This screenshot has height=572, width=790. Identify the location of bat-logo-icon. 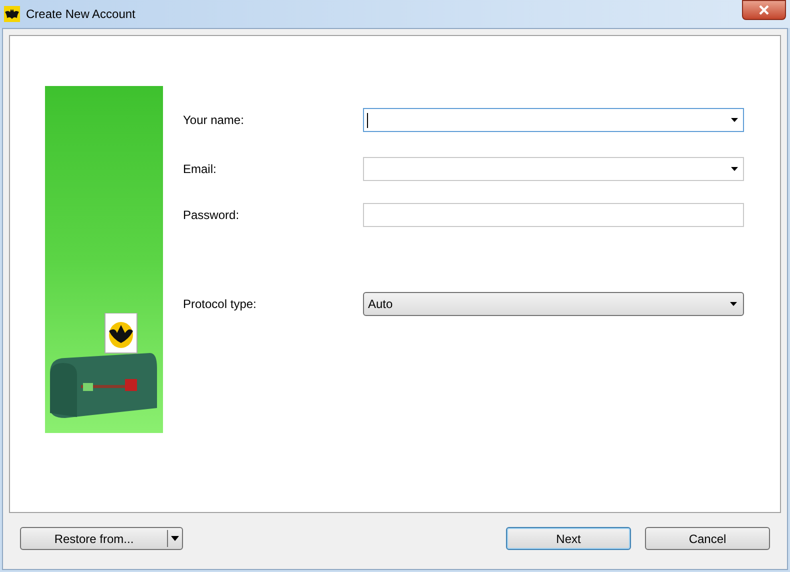
(12, 14).